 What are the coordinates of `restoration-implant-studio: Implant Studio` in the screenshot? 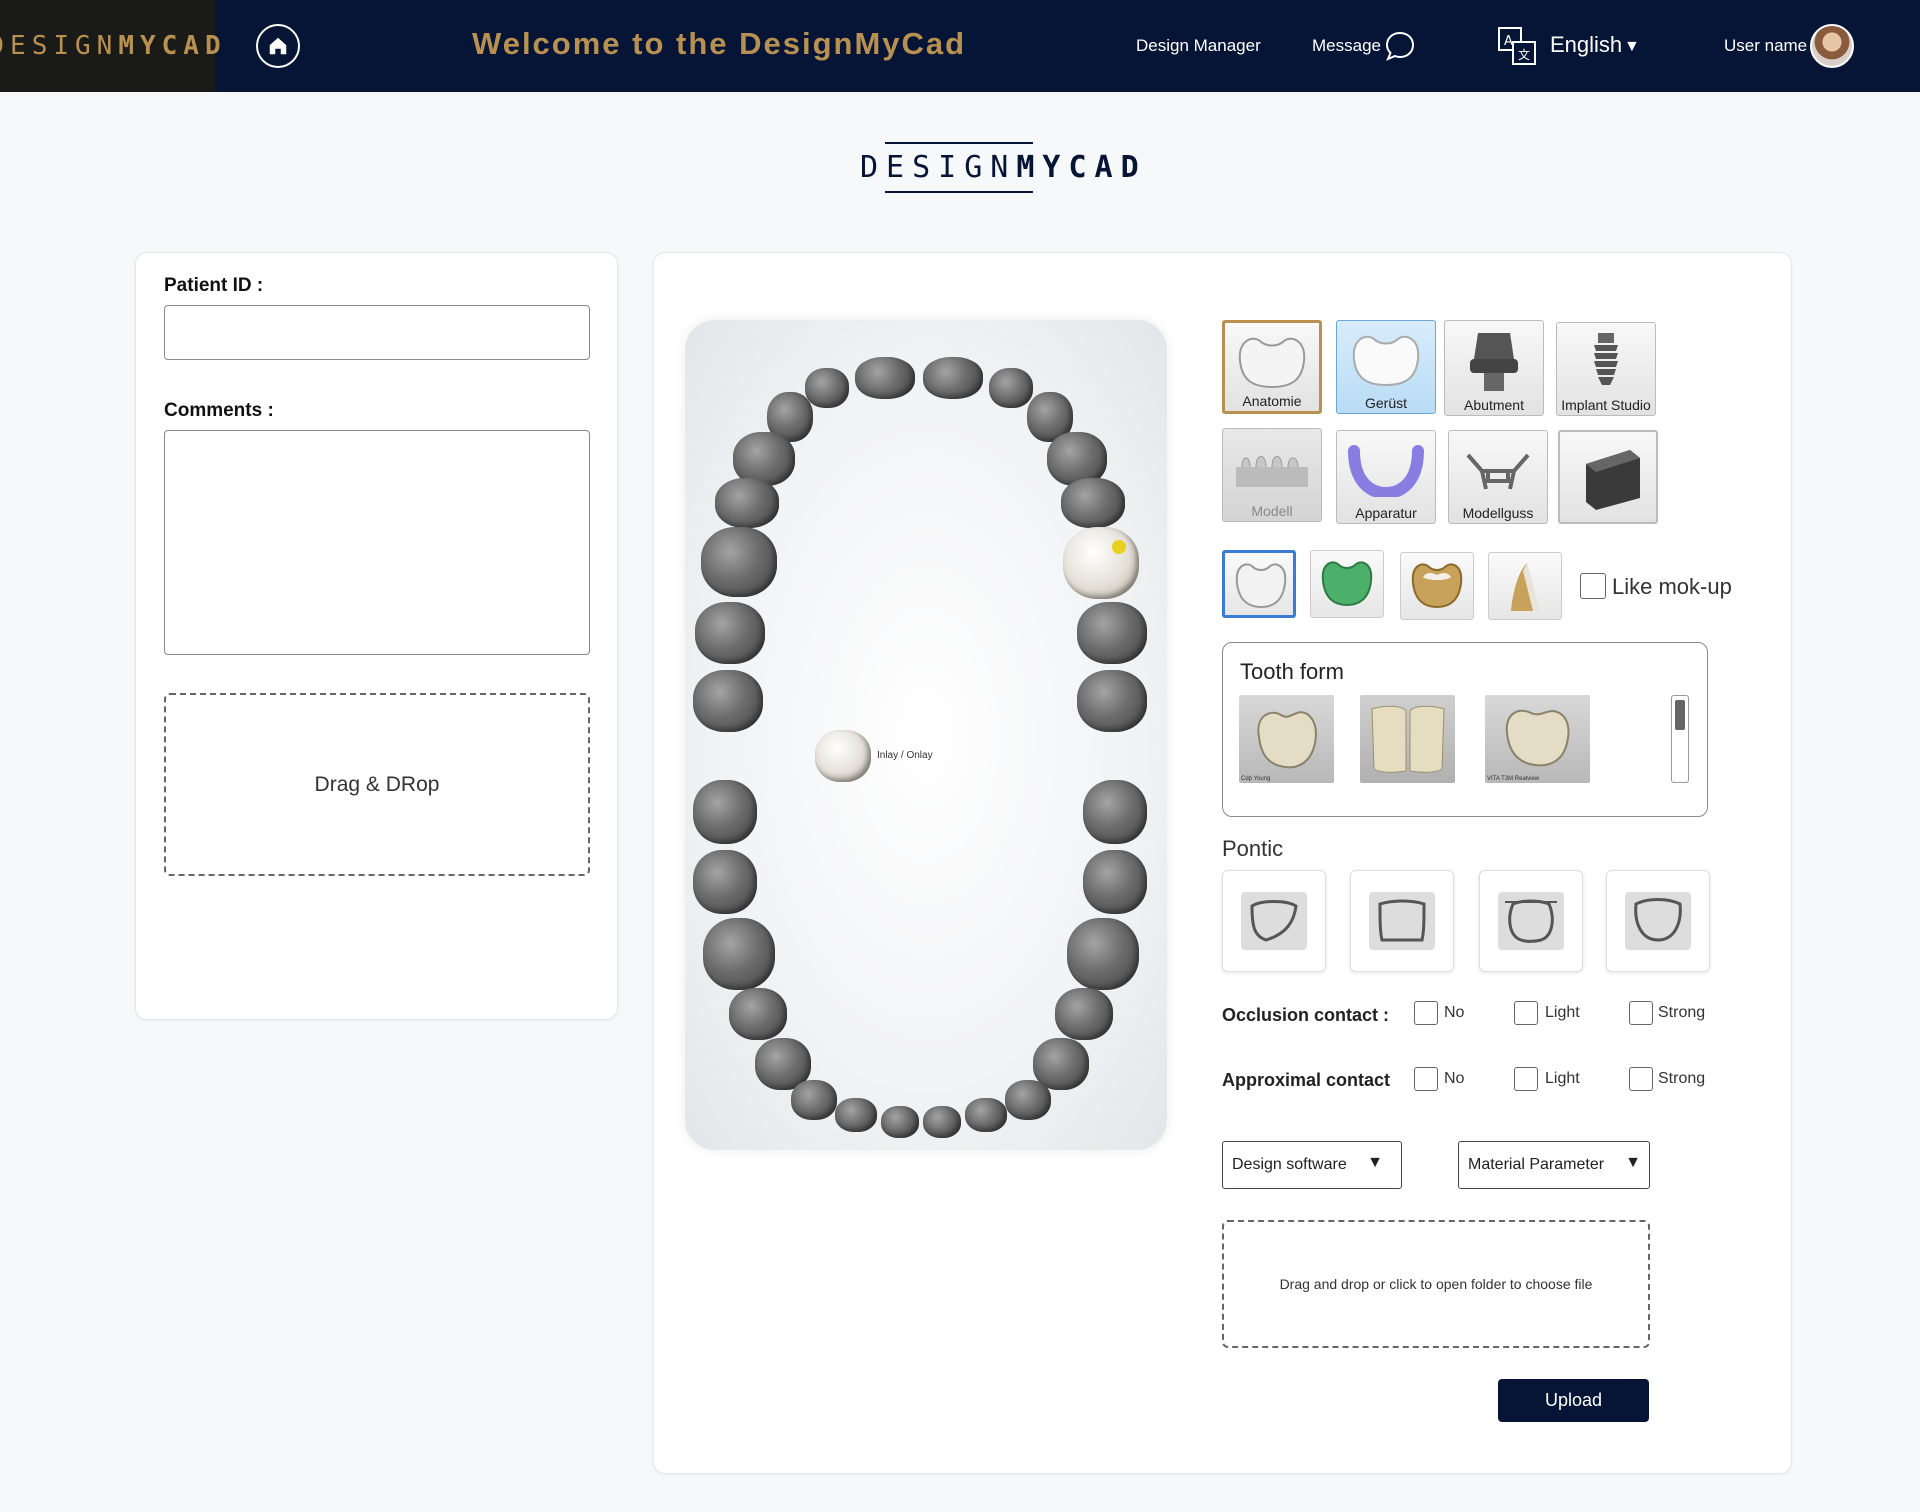 It's located at (1606, 369).